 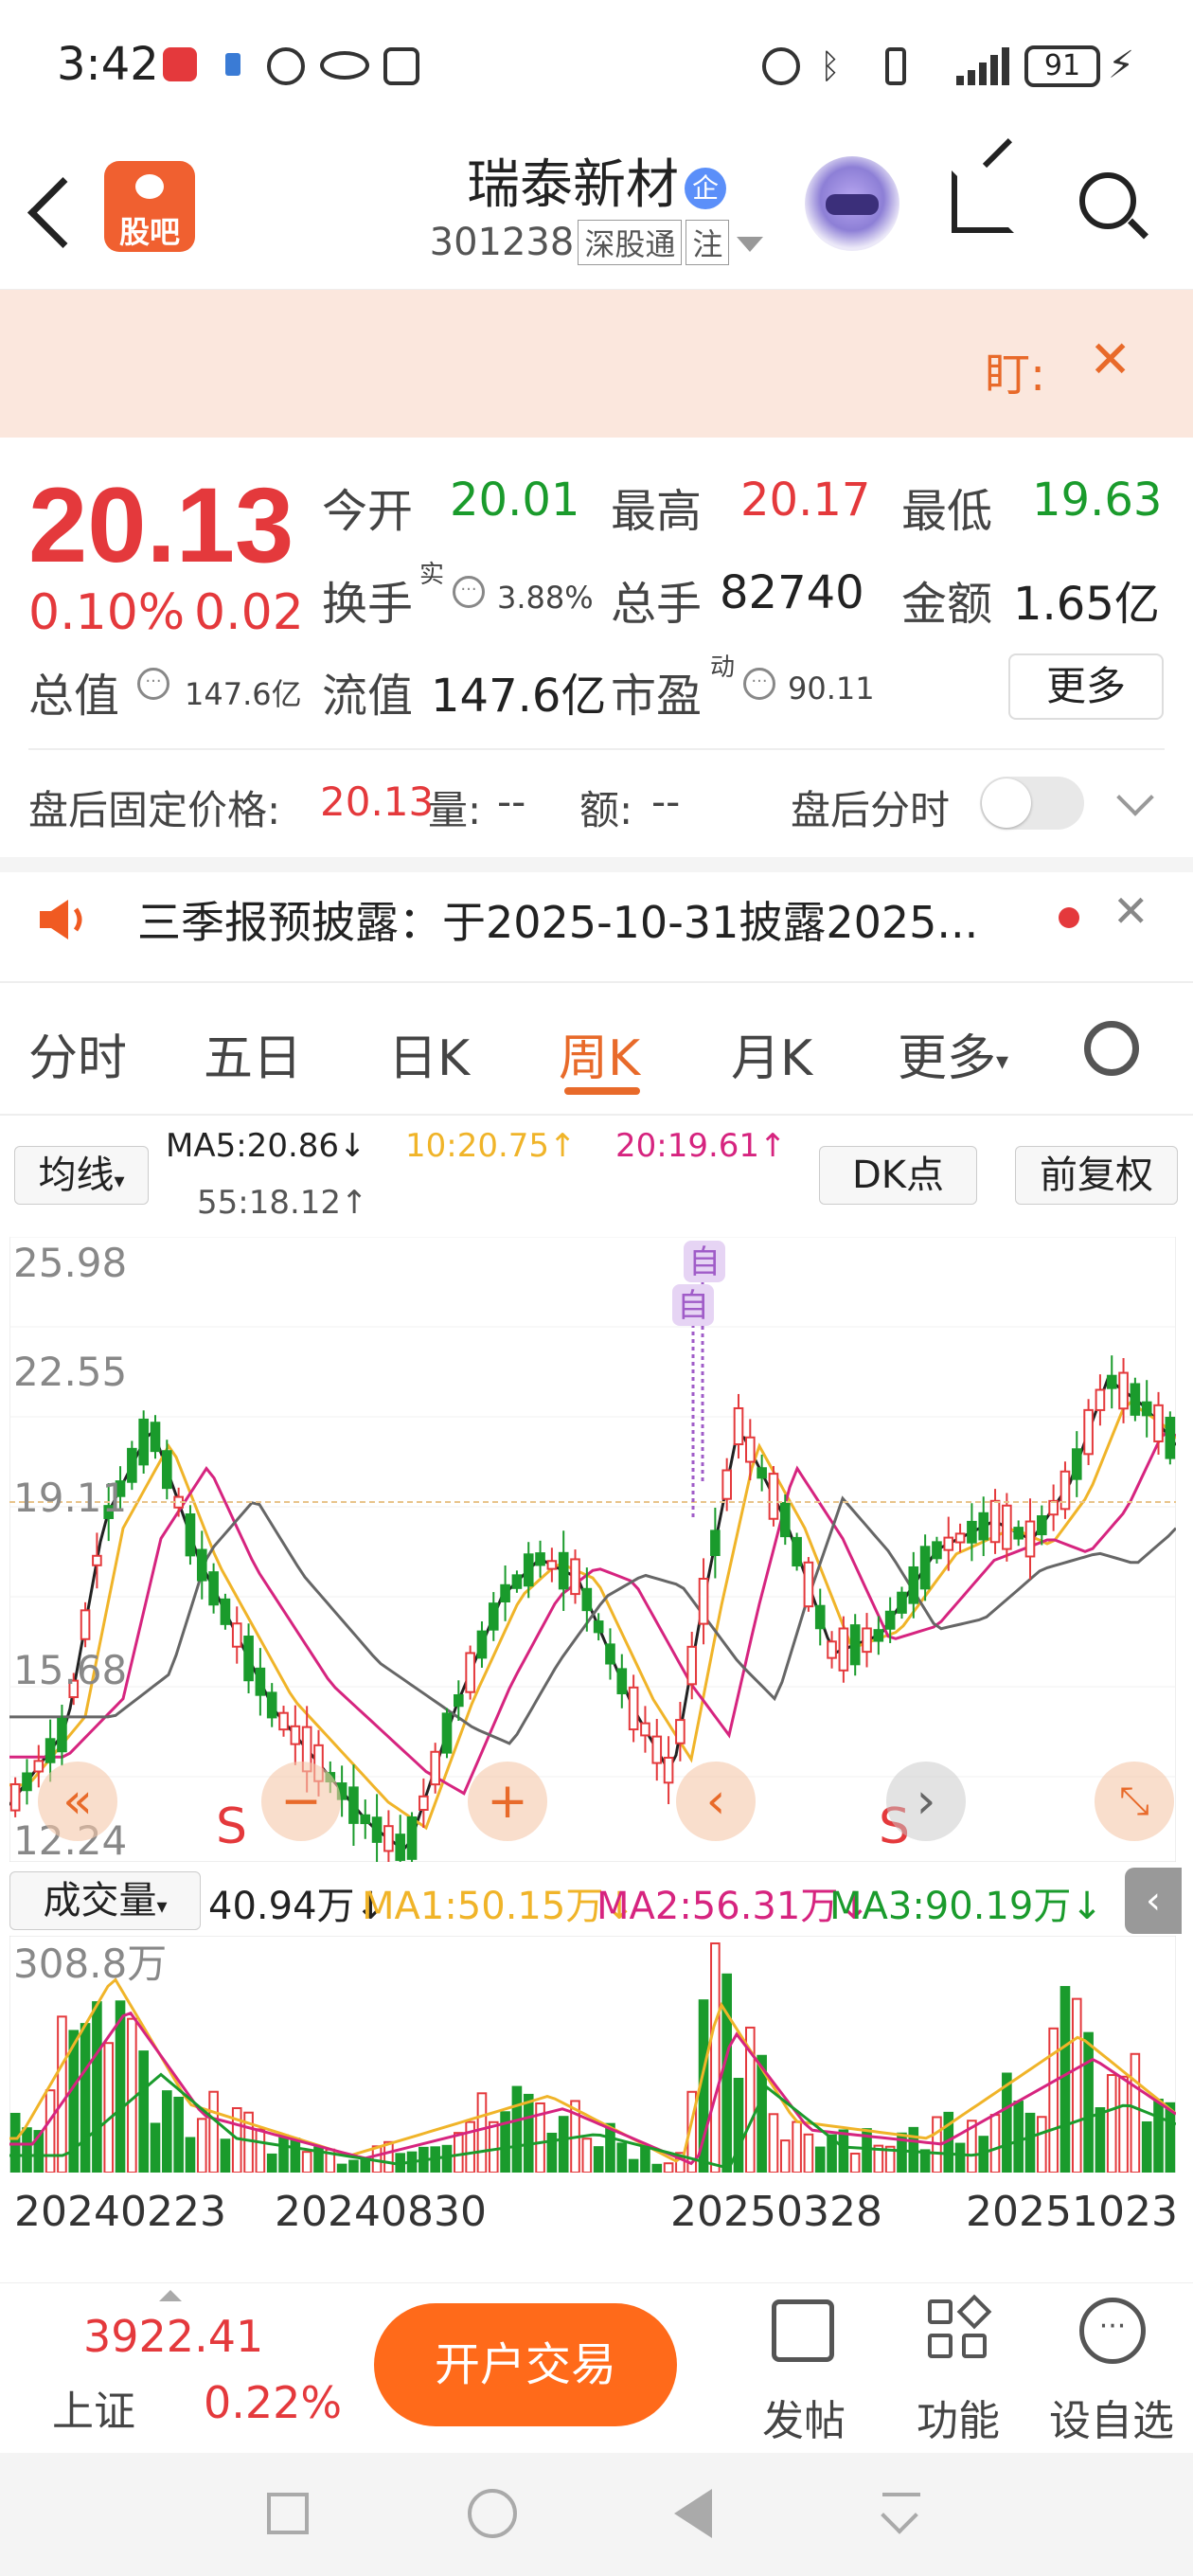 What do you see at coordinates (1135, 797) in the screenshot?
I see `chevron-down-icon` at bounding box center [1135, 797].